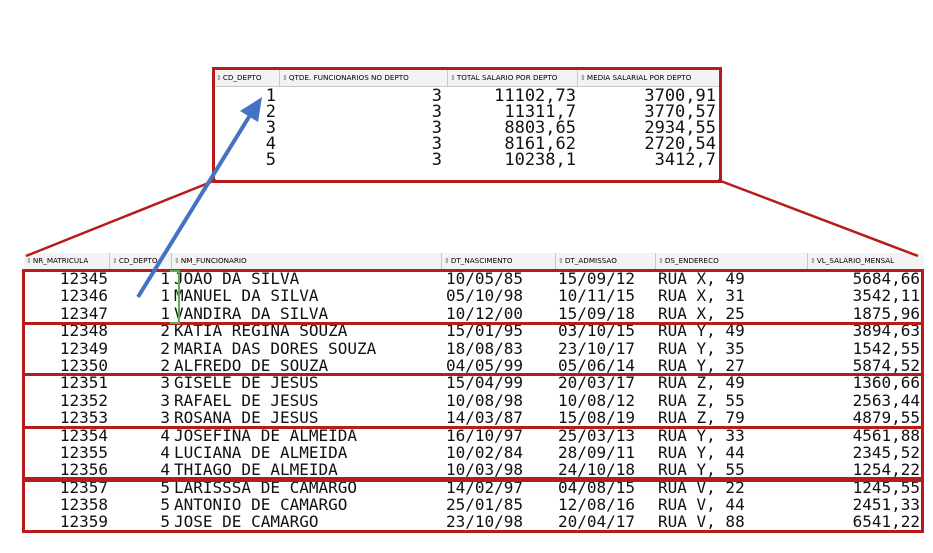 Image resolution: width=933 pixels, height=553 pixels. I want to click on dept-3-group-box, so click(473, 401).